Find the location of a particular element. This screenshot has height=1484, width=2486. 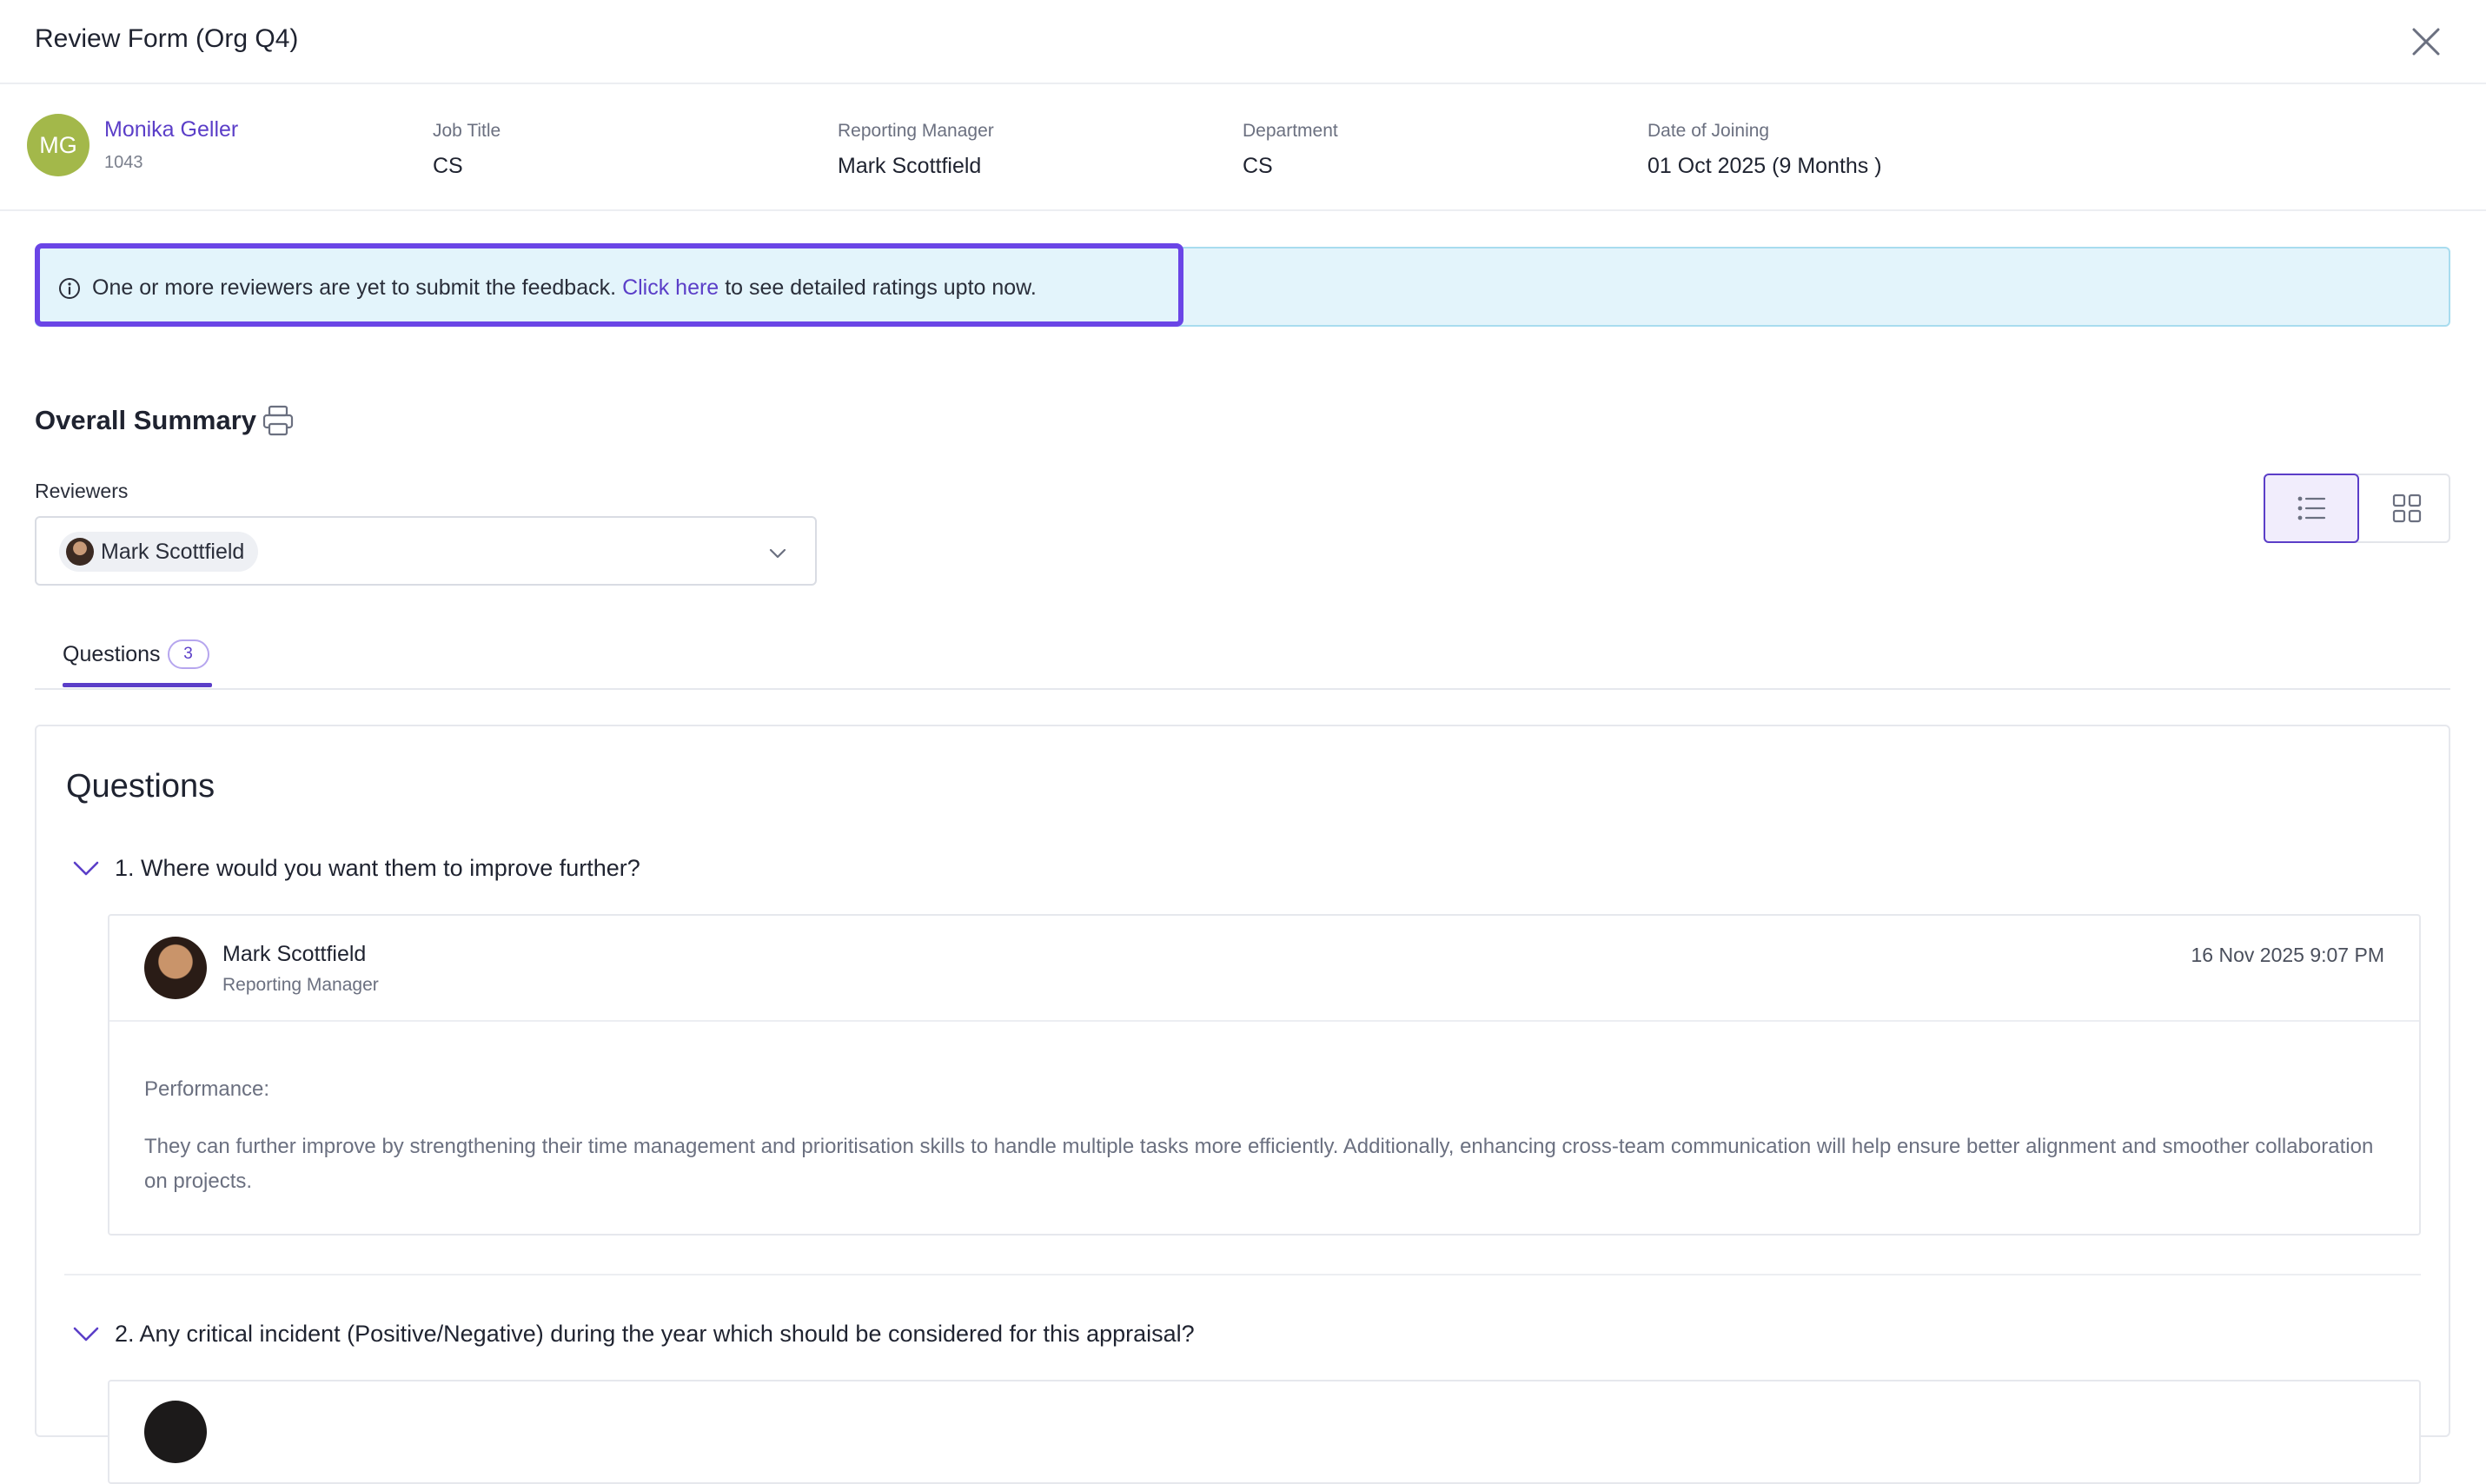

reviewers-label: Reviewers is located at coordinates (82, 491).